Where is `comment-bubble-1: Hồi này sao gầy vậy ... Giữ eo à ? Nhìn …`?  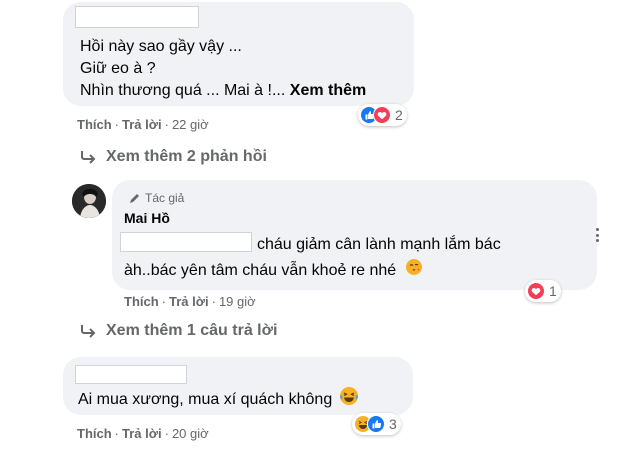 comment-bubble-1: Hồi này sao gầy vậy ... Giữ eo à ? Nhìn … is located at coordinates (238, 54).